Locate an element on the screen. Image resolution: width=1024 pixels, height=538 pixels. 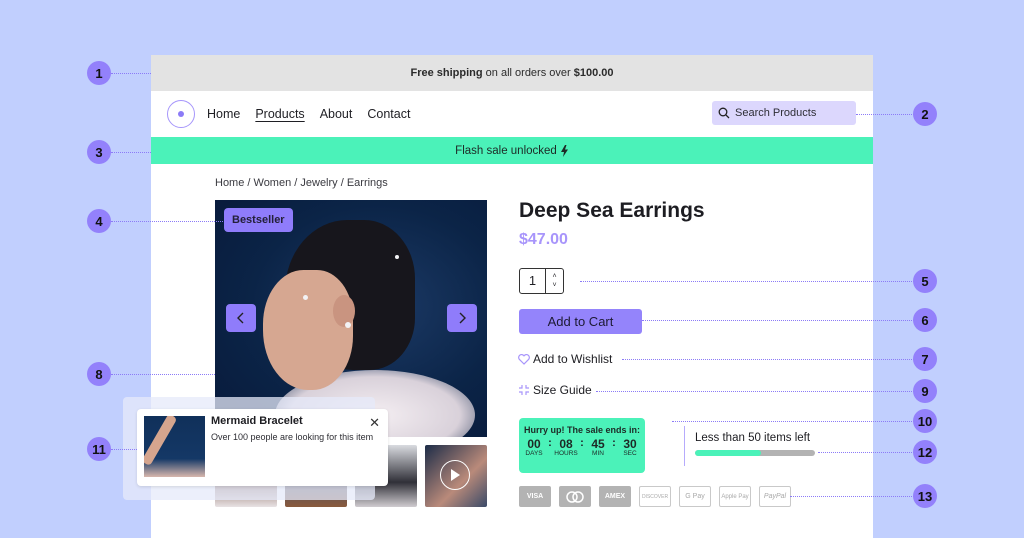
stock-text: Less than 50 items left is located at coordinates (753, 438).